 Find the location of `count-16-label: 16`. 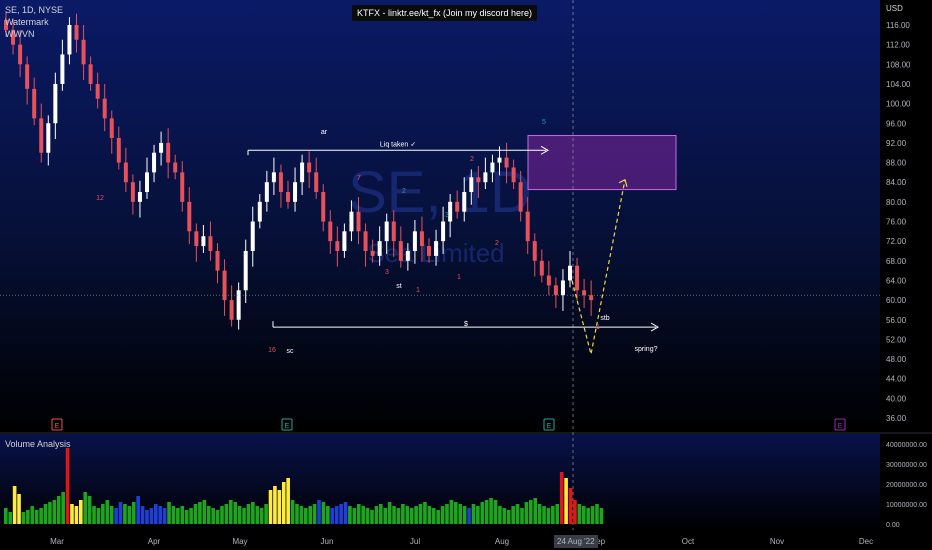

count-16-label: 16 is located at coordinates (272, 350).